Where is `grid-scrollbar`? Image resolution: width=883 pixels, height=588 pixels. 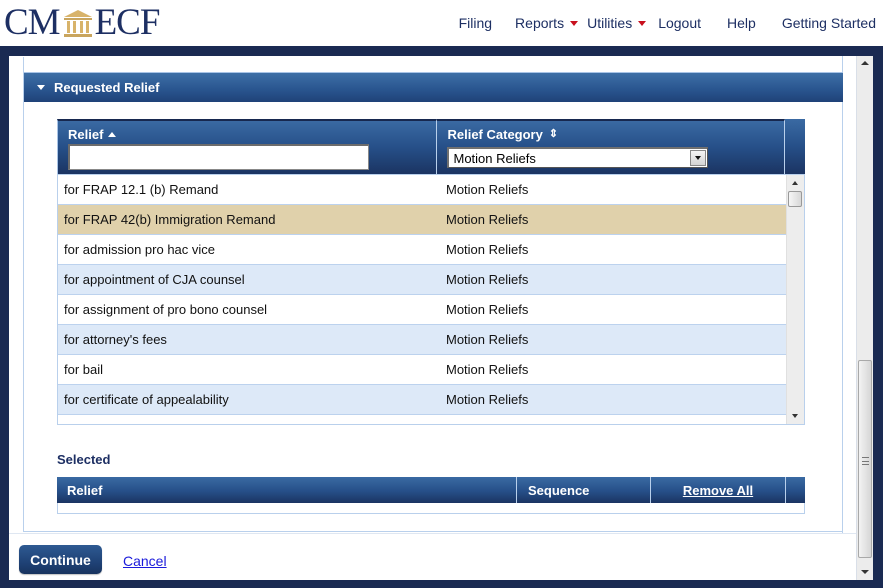 grid-scrollbar is located at coordinates (795, 299).